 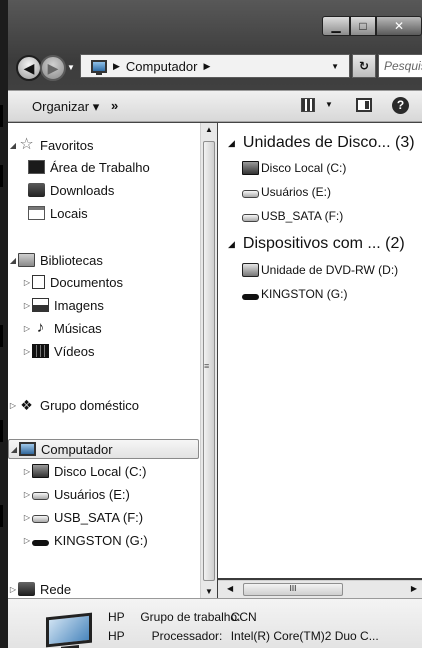 What do you see at coordinates (320, 270) in the screenshot?
I see `drive-item-dvd: Unidade de DVD-RW (D:)` at bounding box center [320, 270].